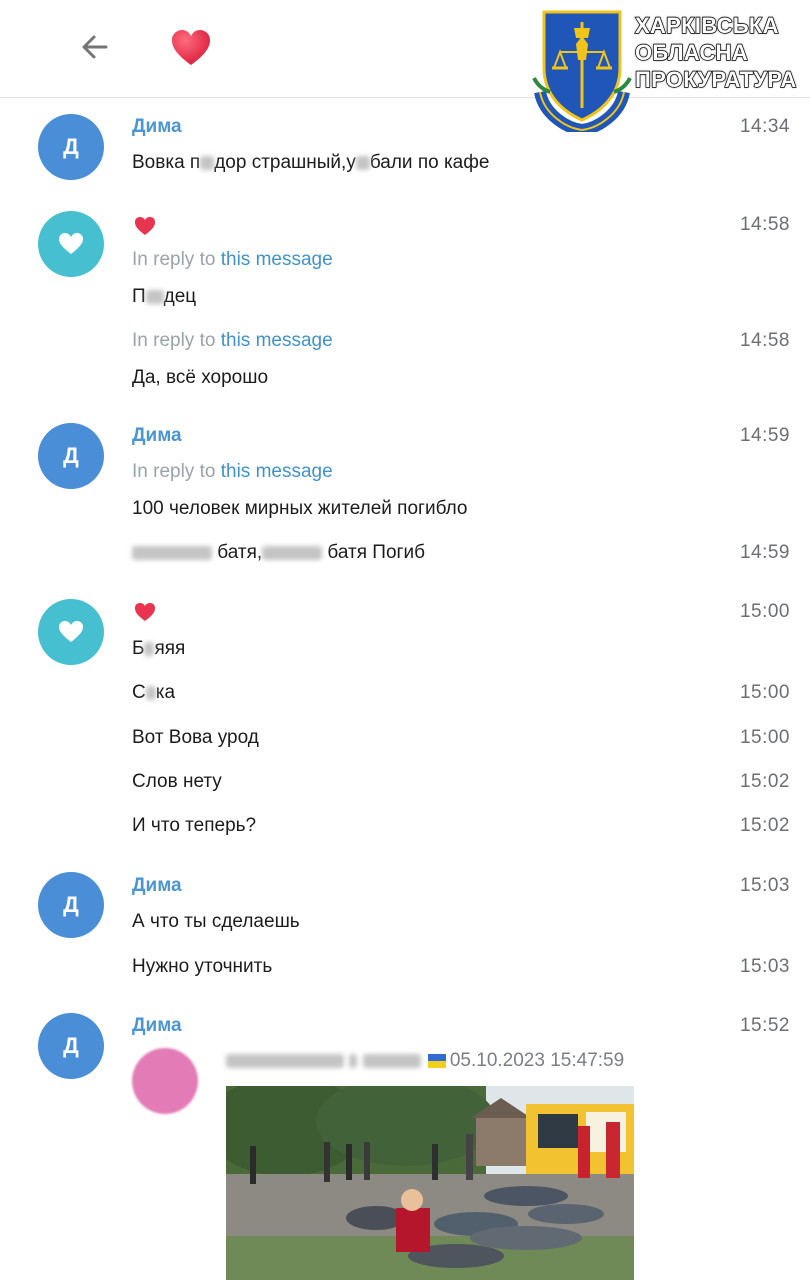 This screenshot has height=1280, width=810. I want to click on ukraine-flag-icon, so click(436, 1060).